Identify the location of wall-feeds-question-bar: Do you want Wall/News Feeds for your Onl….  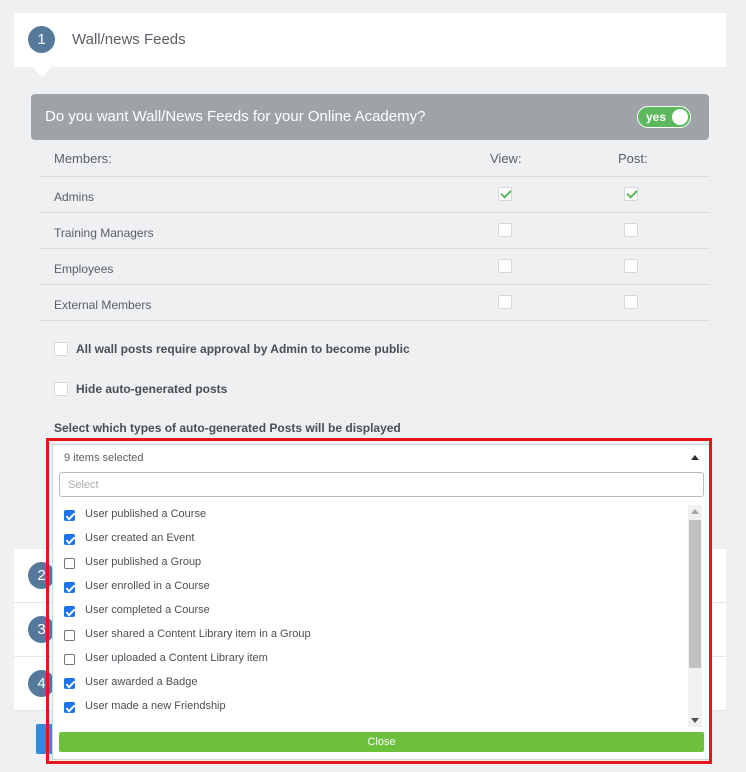
(370, 117).